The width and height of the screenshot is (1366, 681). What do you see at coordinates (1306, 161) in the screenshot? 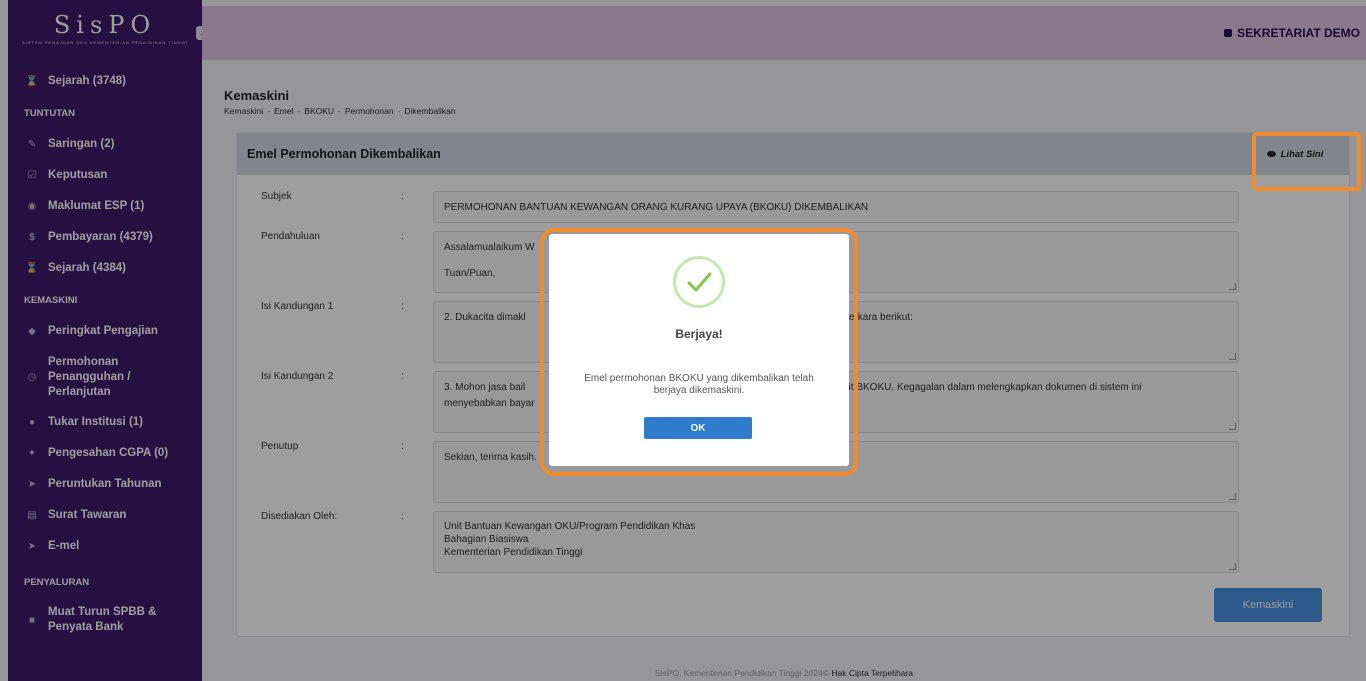
I see `highlight-view-button` at bounding box center [1306, 161].